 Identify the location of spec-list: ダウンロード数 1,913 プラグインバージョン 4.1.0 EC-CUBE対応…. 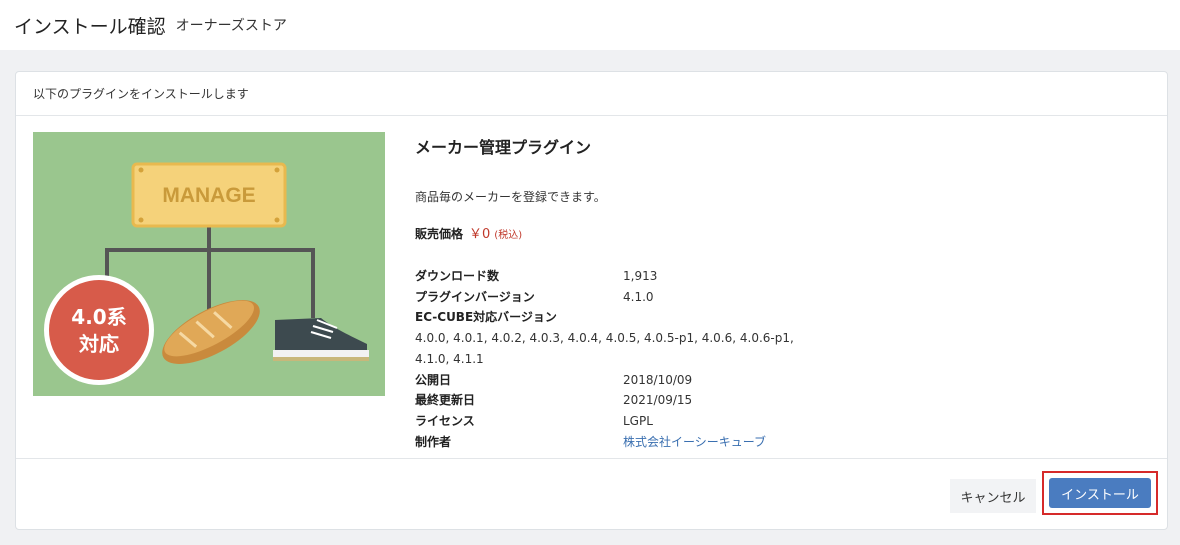
(625, 359).